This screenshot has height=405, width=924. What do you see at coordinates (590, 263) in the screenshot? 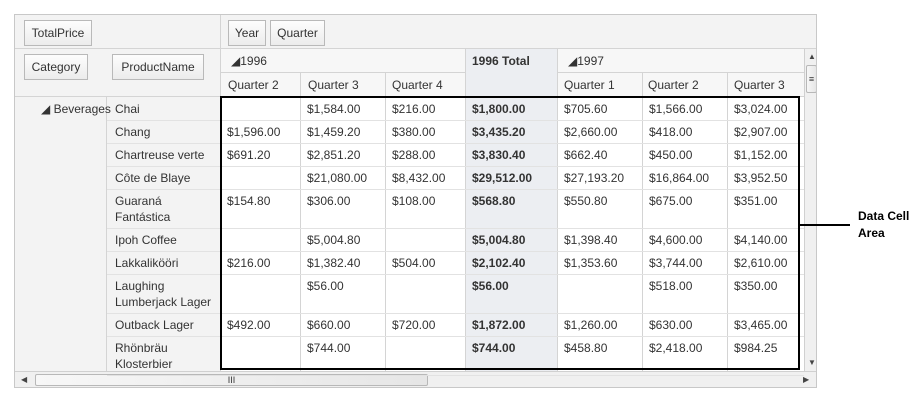
I see `data-cell: $1,353.60` at bounding box center [590, 263].